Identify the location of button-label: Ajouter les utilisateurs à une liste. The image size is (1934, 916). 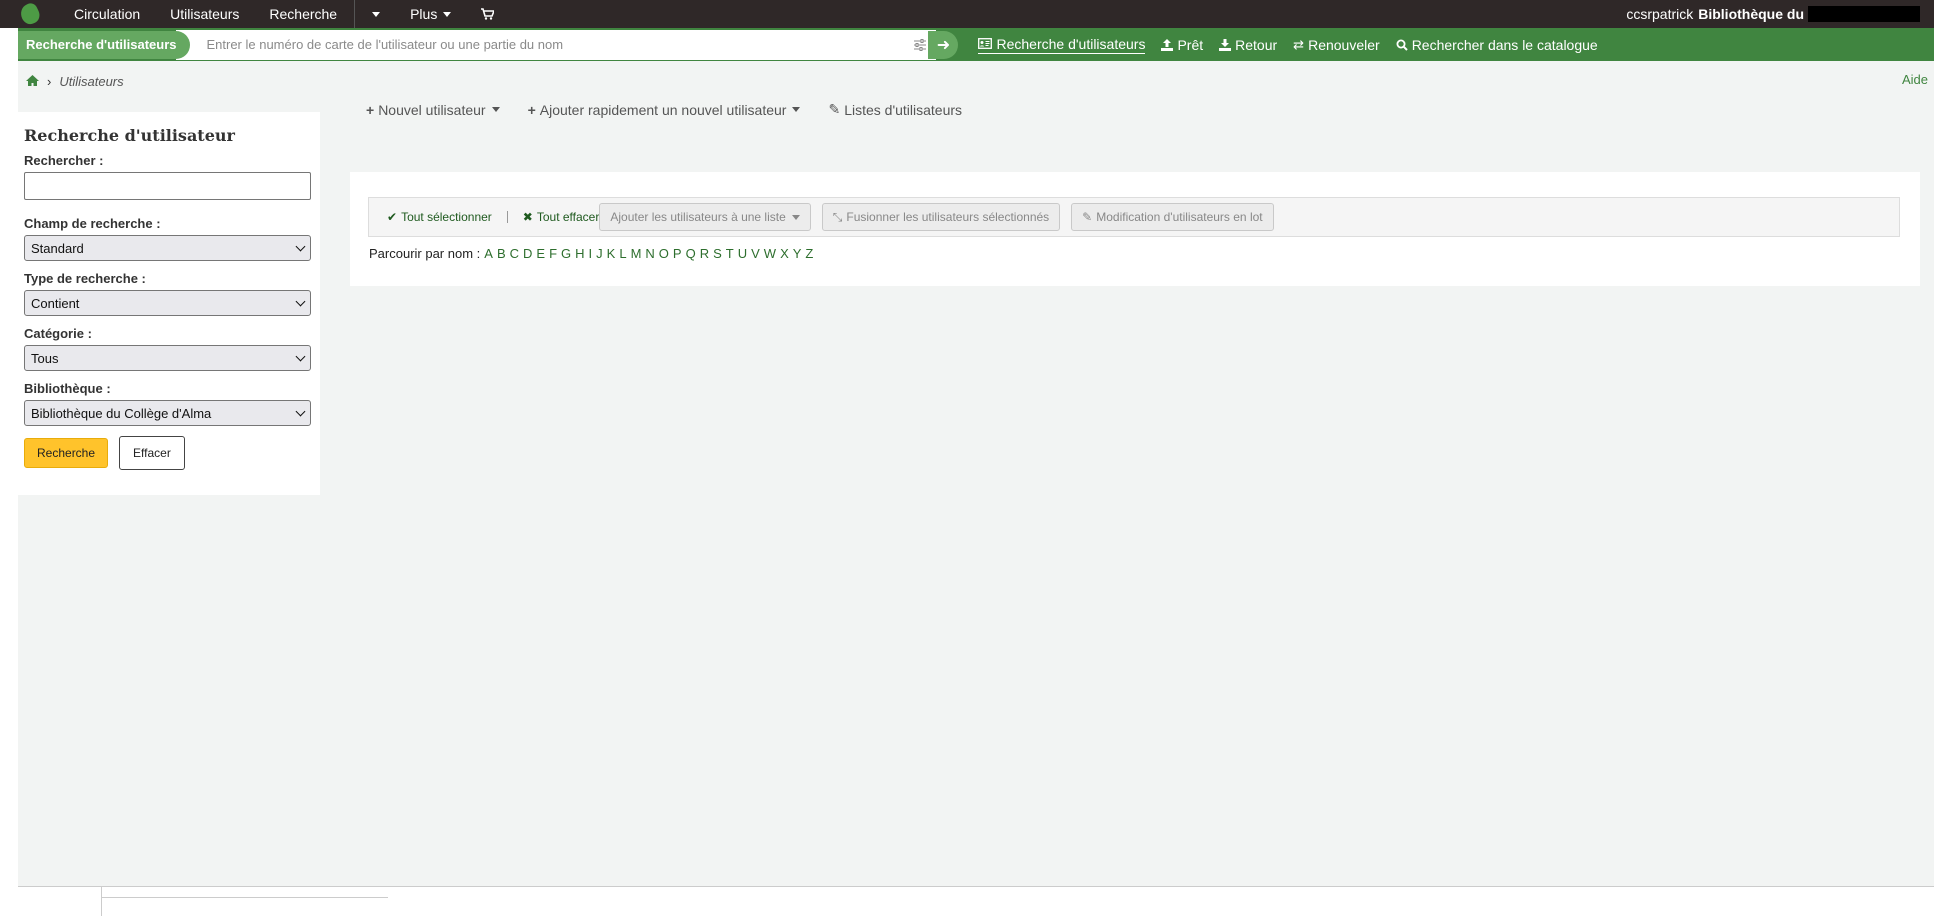
(698, 217).